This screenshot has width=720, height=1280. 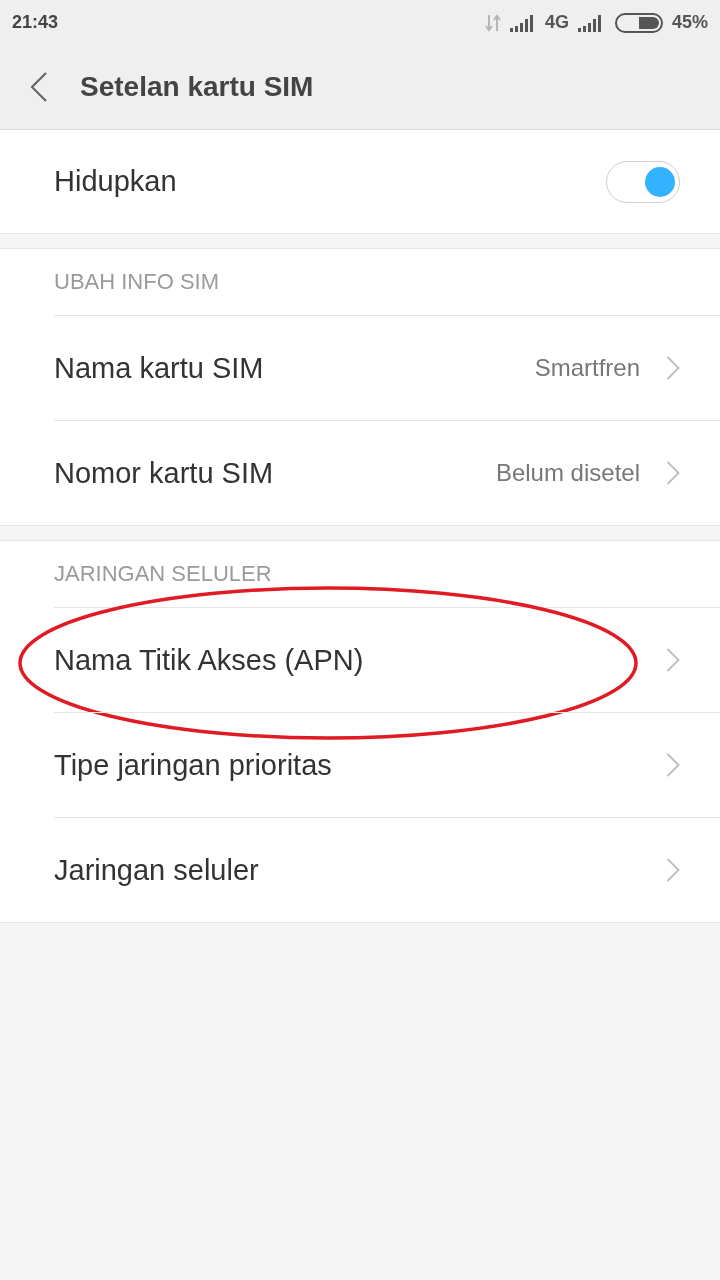 What do you see at coordinates (492, 22) in the screenshot?
I see `data-arrows-icon` at bounding box center [492, 22].